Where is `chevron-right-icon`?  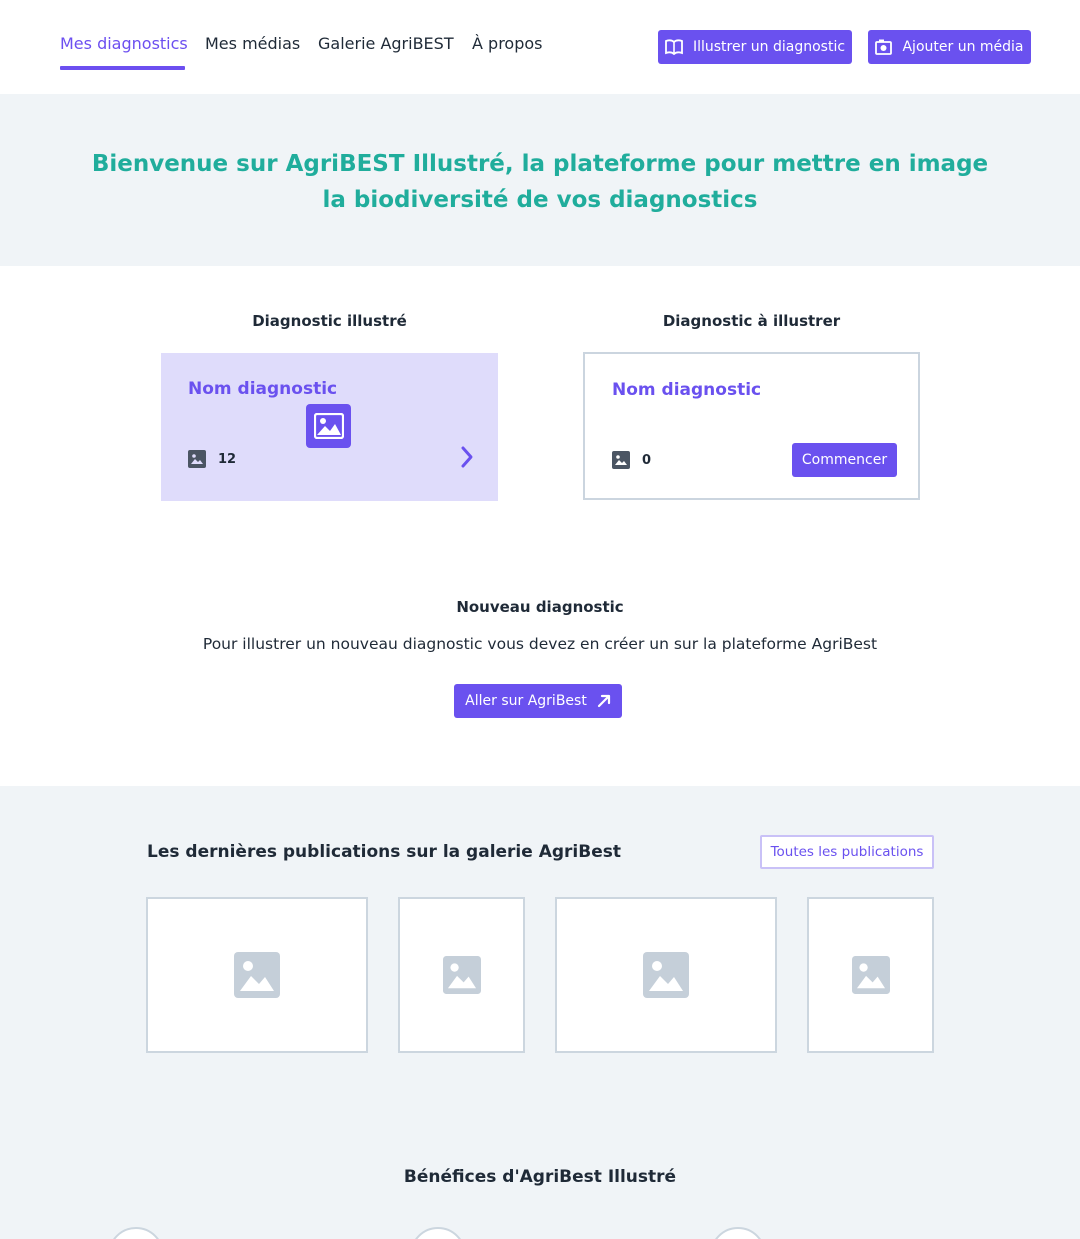
chevron-right-icon is located at coordinates (467, 457).